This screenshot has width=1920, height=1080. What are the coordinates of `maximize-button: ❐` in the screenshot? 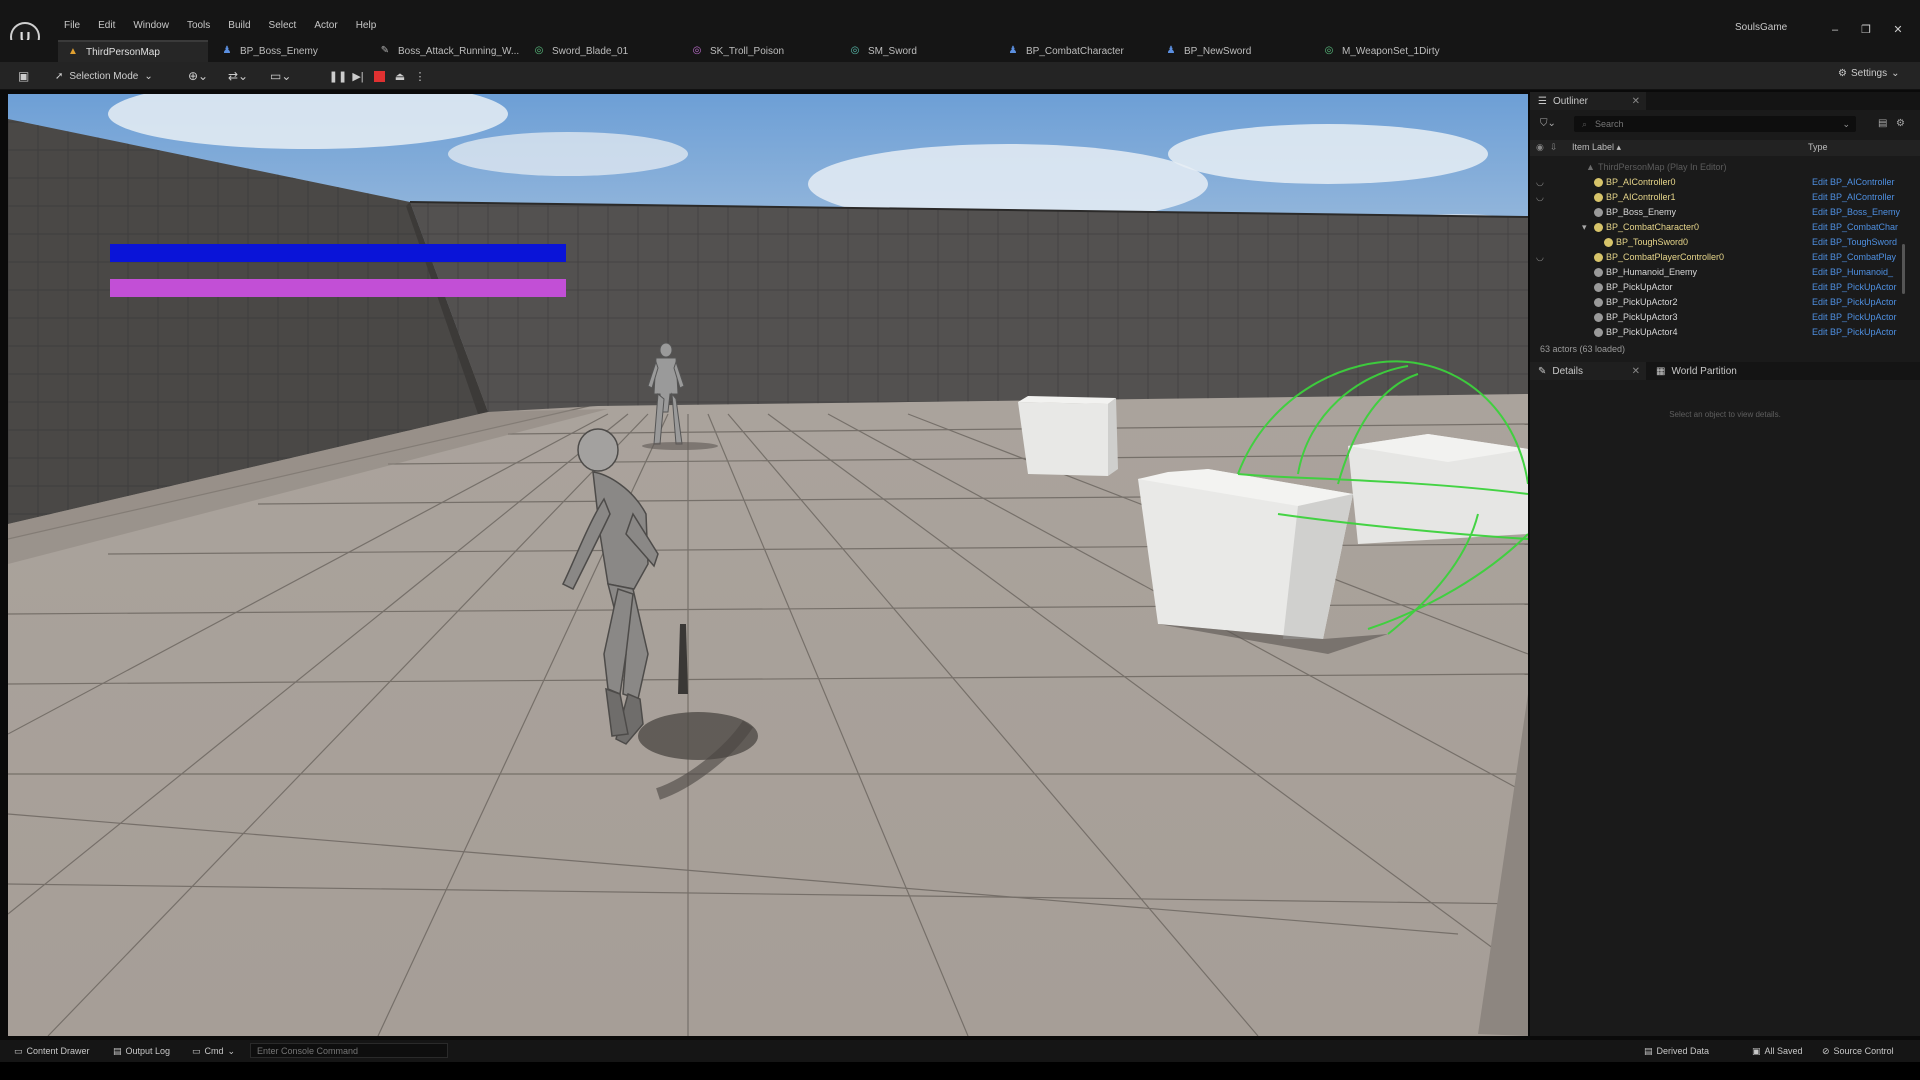 It's located at (1866, 30).